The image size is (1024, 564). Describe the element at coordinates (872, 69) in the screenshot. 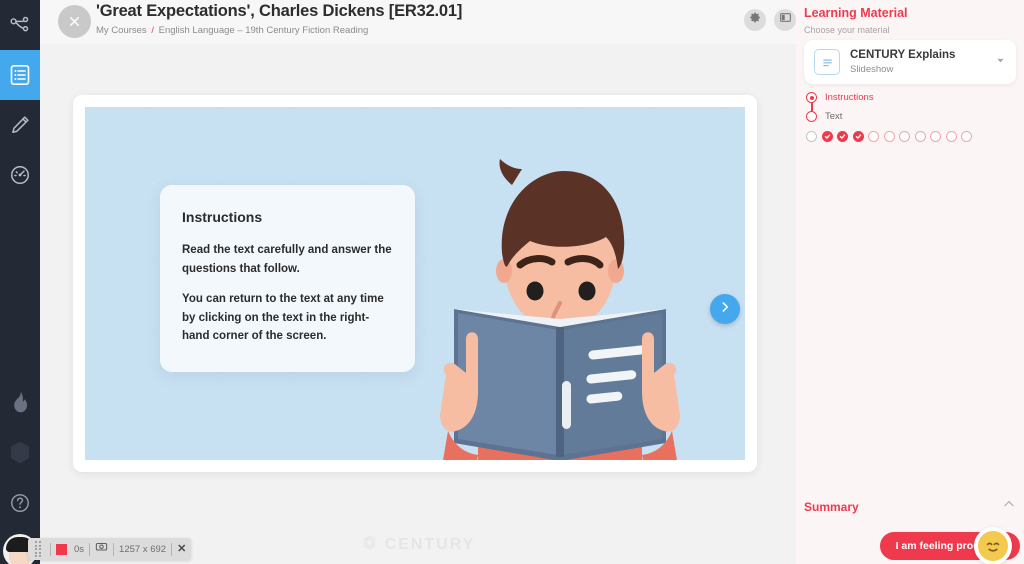

I see `material-type: Slideshow` at that location.